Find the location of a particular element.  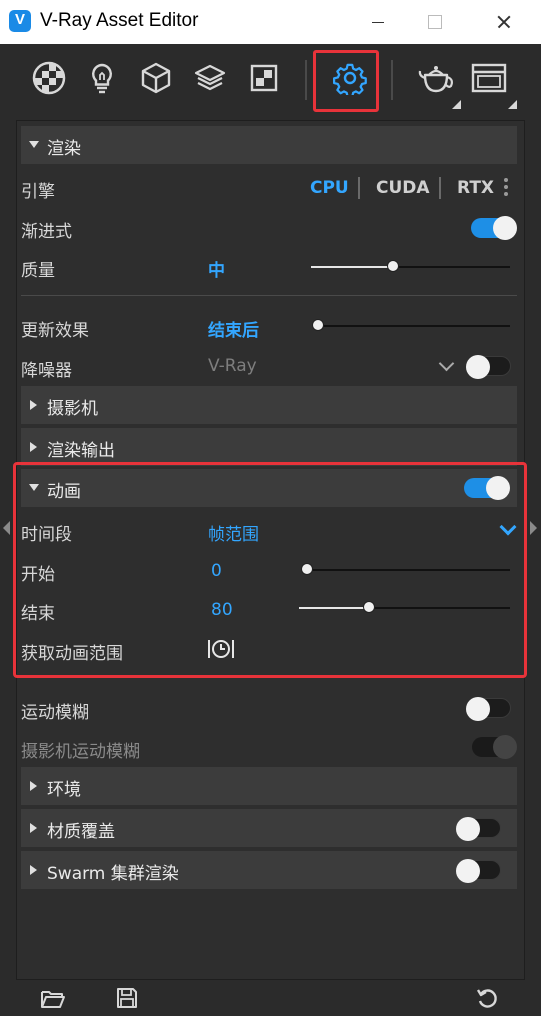

scroll-left-icon is located at coordinates (6, 528).